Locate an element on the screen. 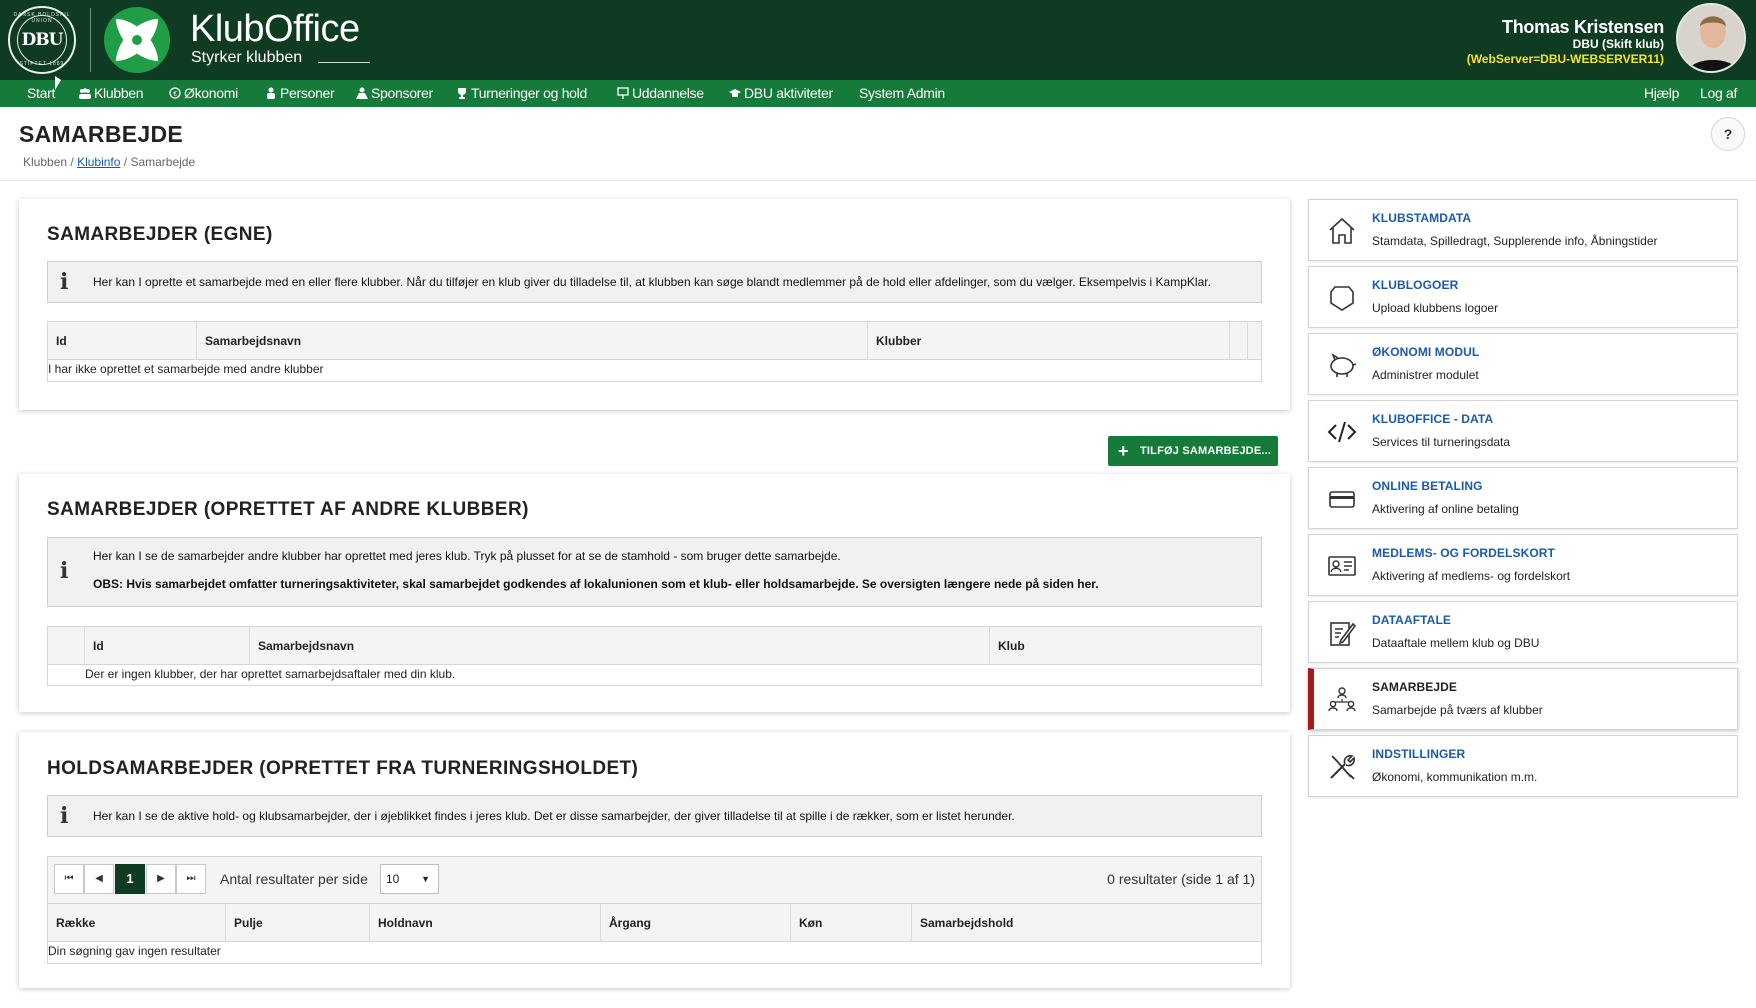 This screenshot has width=1756, height=1008. mouse-cursor-icon is located at coordinates (58, 83).